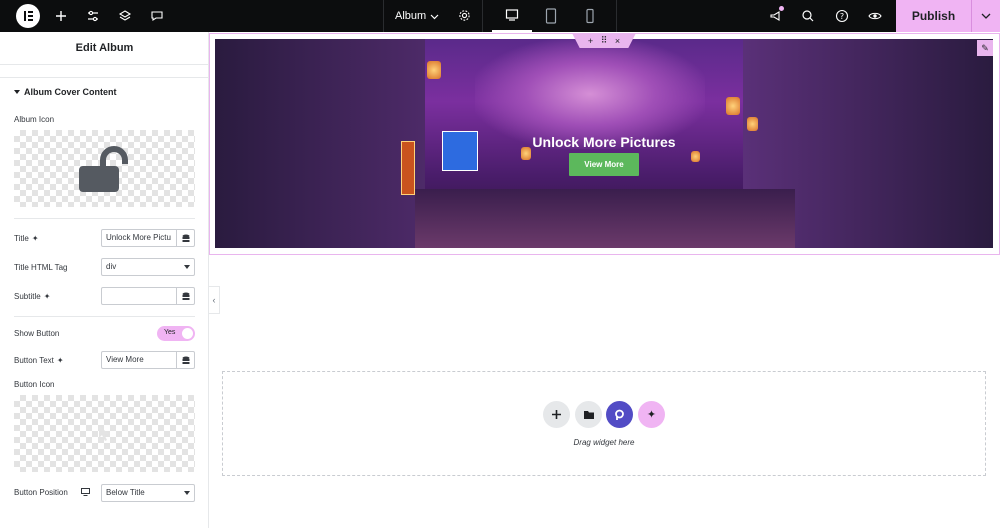 This screenshot has height=528, width=1000. I want to click on section-handle: + ⠿ ×, so click(604, 40).